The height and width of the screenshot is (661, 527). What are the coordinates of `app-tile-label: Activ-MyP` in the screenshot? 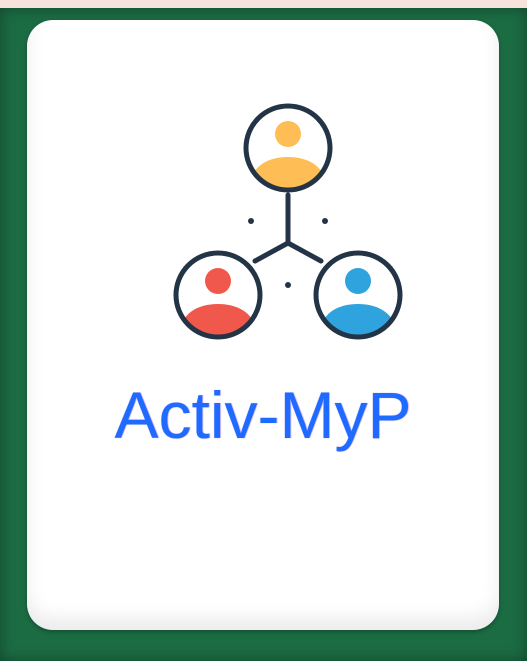 It's located at (263, 415).